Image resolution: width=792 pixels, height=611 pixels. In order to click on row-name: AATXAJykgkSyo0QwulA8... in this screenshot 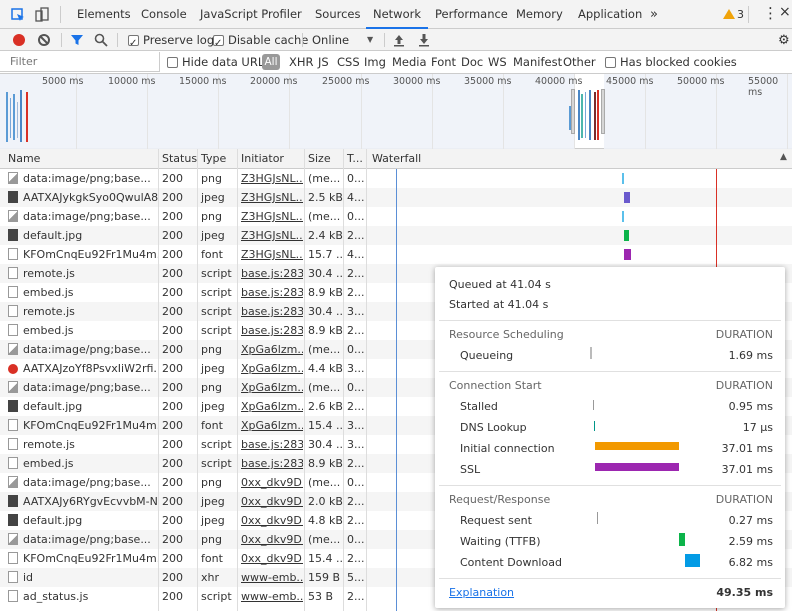, I will do `click(83, 197)`.